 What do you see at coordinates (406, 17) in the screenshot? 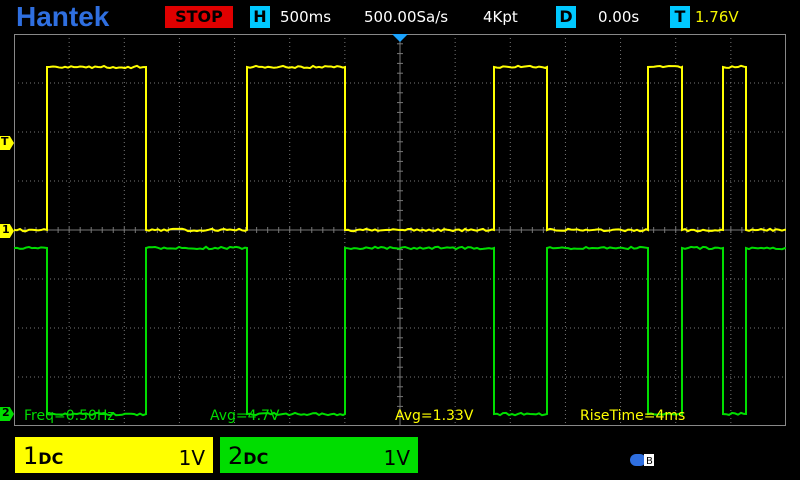
I see `sample-rate-value: 500.00Sa/s` at bounding box center [406, 17].